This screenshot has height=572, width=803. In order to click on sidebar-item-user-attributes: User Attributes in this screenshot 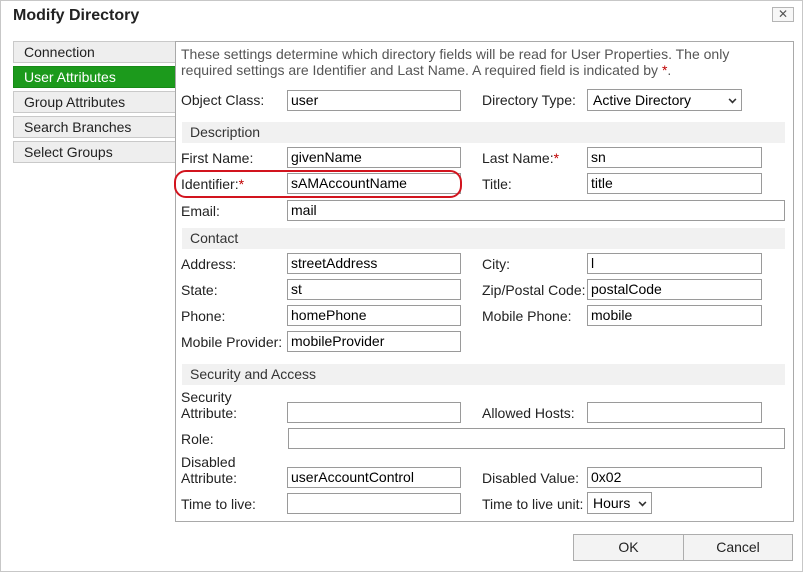, I will do `click(94, 77)`.